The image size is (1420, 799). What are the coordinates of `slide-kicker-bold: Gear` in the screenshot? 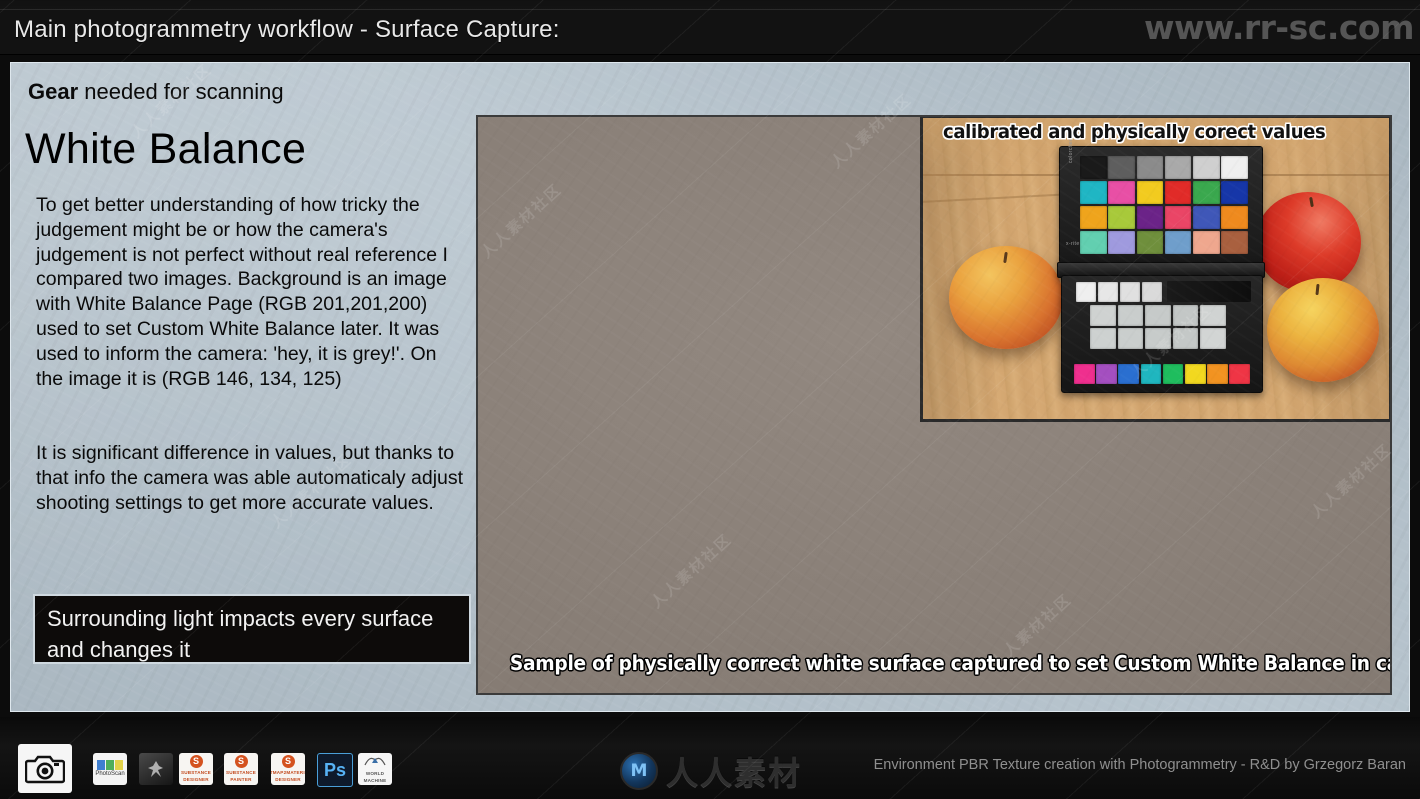 It's located at (53, 91).